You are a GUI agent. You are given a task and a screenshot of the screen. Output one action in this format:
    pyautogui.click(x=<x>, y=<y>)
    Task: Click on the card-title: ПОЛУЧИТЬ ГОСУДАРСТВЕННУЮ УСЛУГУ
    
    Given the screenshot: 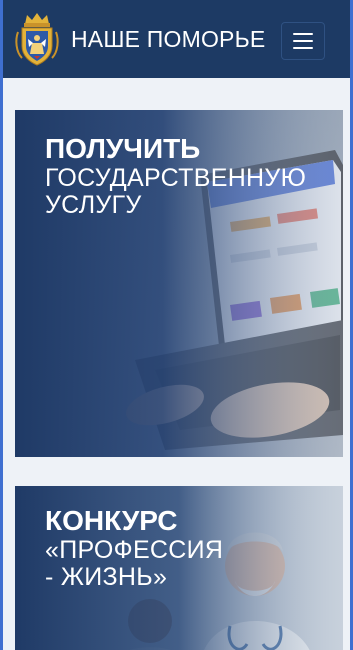 What is the action you would take?
    pyautogui.click(x=176, y=176)
    